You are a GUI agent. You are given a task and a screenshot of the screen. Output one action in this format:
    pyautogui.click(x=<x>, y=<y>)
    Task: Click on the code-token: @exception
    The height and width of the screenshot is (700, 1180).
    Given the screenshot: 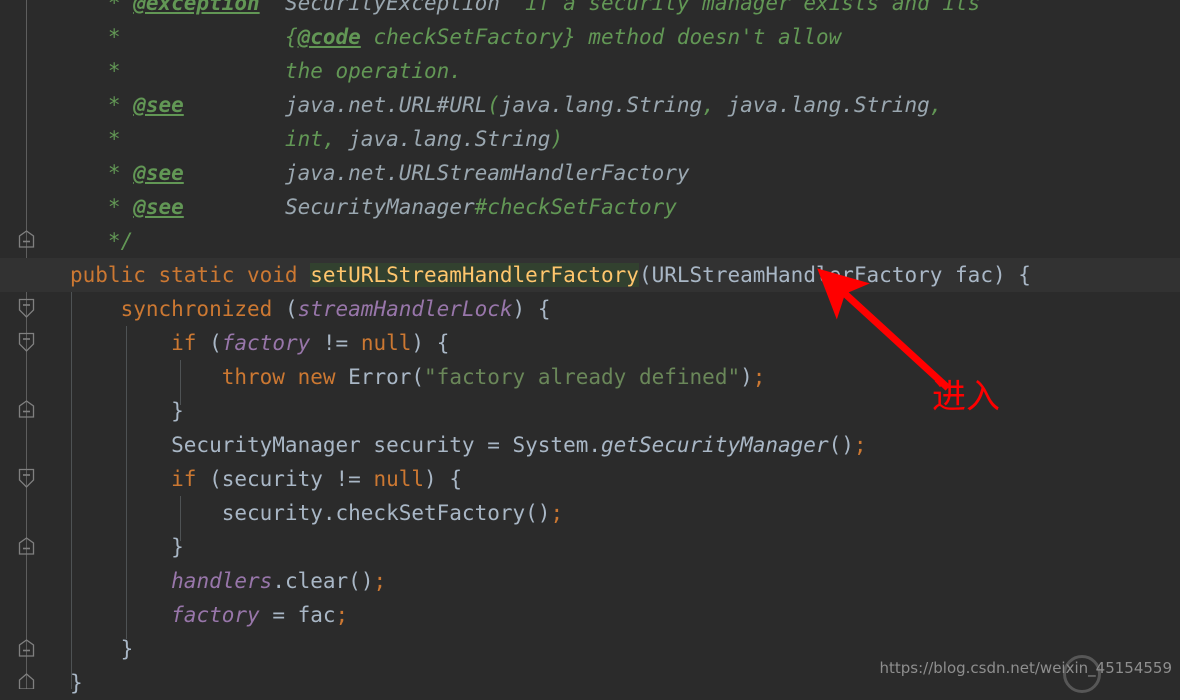 What is the action you would take?
    pyautogui.click(x=196, y=7)
    